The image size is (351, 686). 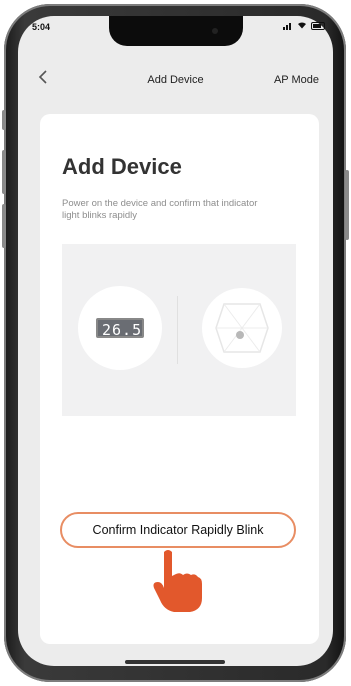 I want to click on hub-icon, so click(x=242, y=328).